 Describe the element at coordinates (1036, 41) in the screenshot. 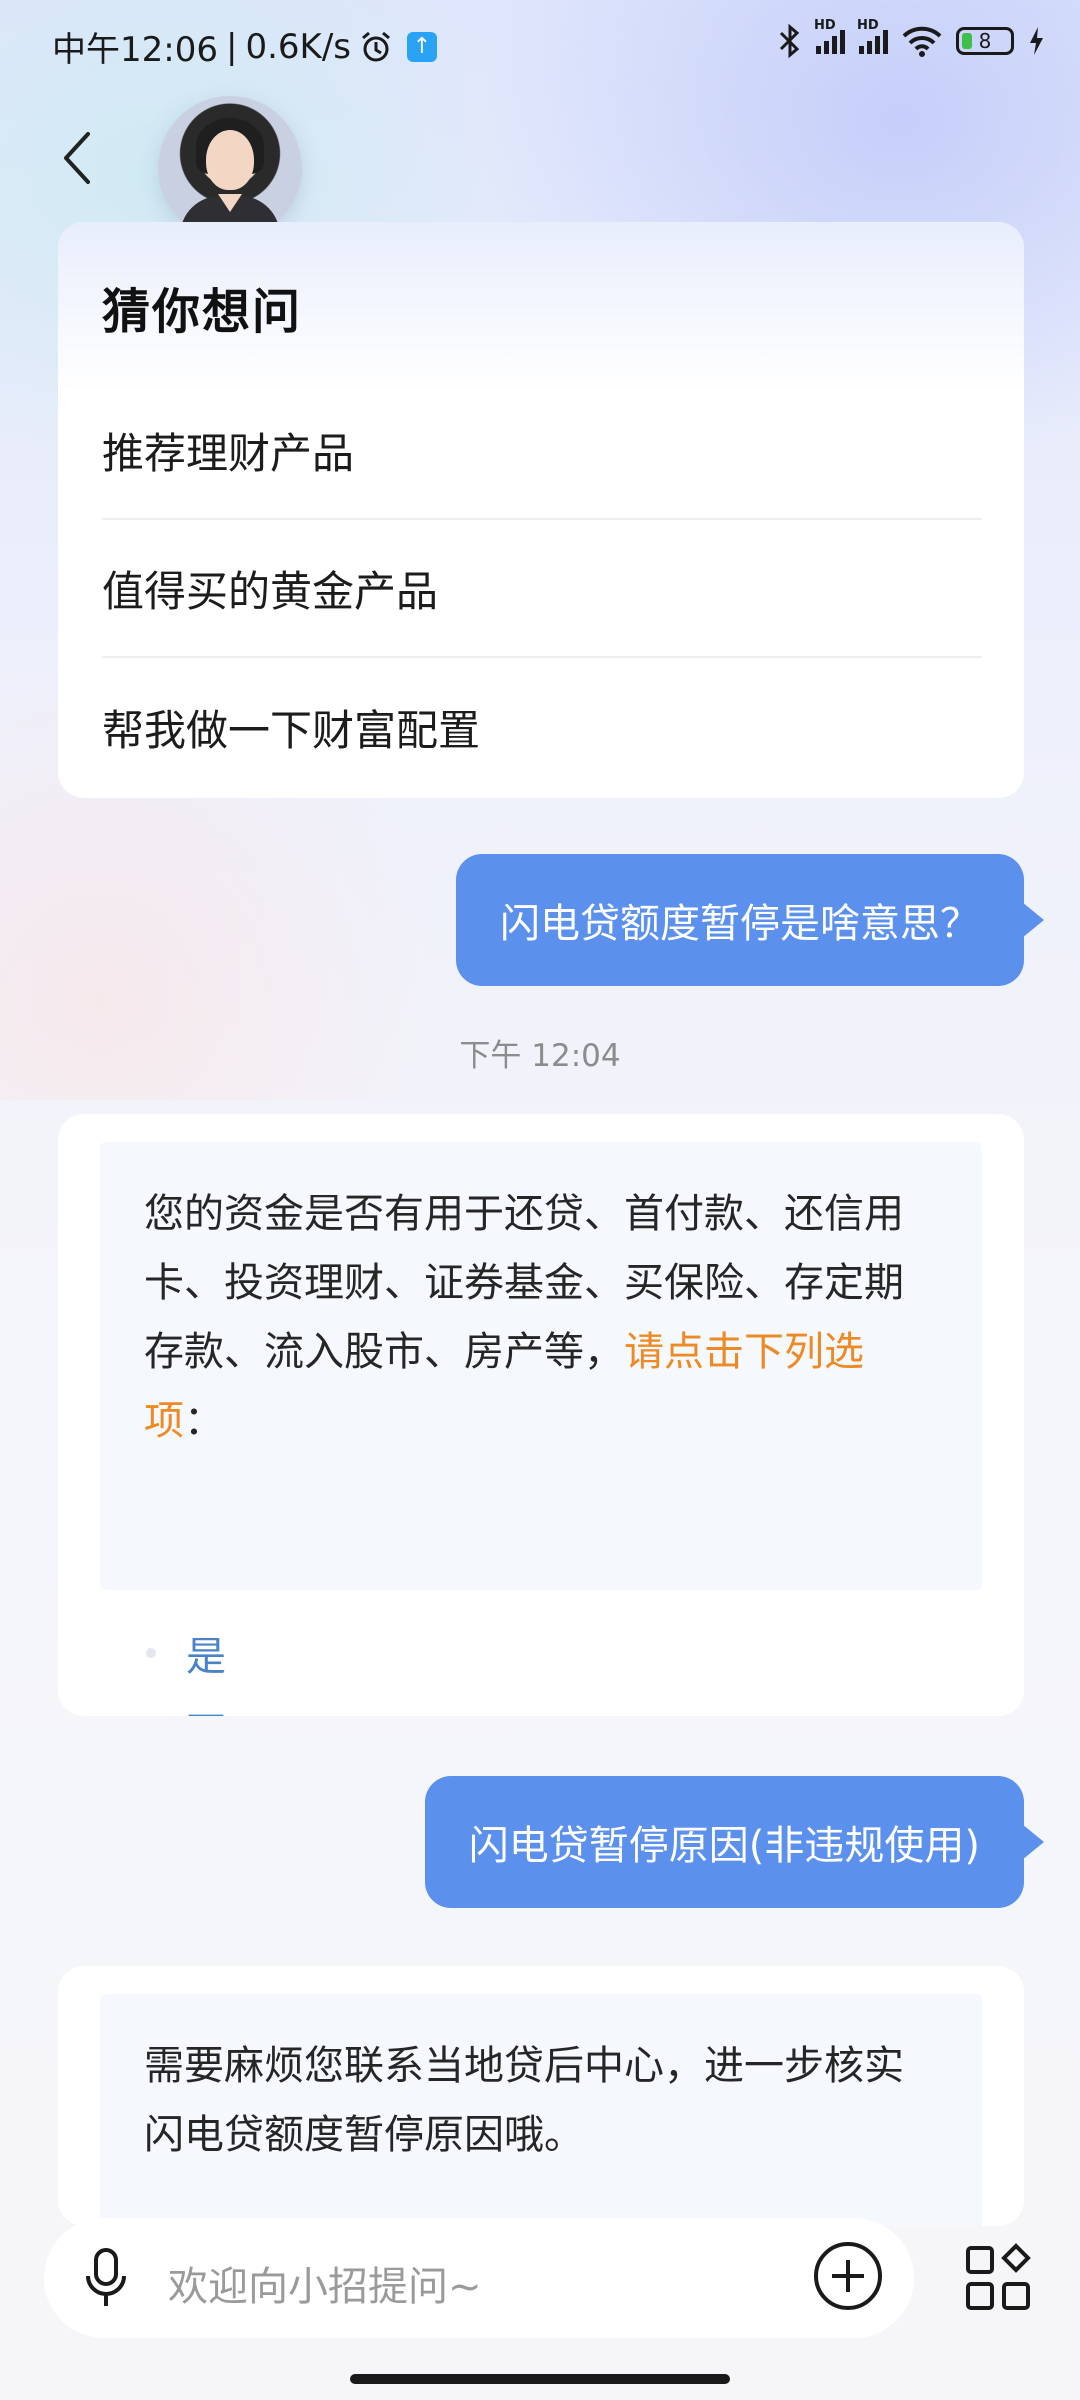

I see `charging-icon` at that location.